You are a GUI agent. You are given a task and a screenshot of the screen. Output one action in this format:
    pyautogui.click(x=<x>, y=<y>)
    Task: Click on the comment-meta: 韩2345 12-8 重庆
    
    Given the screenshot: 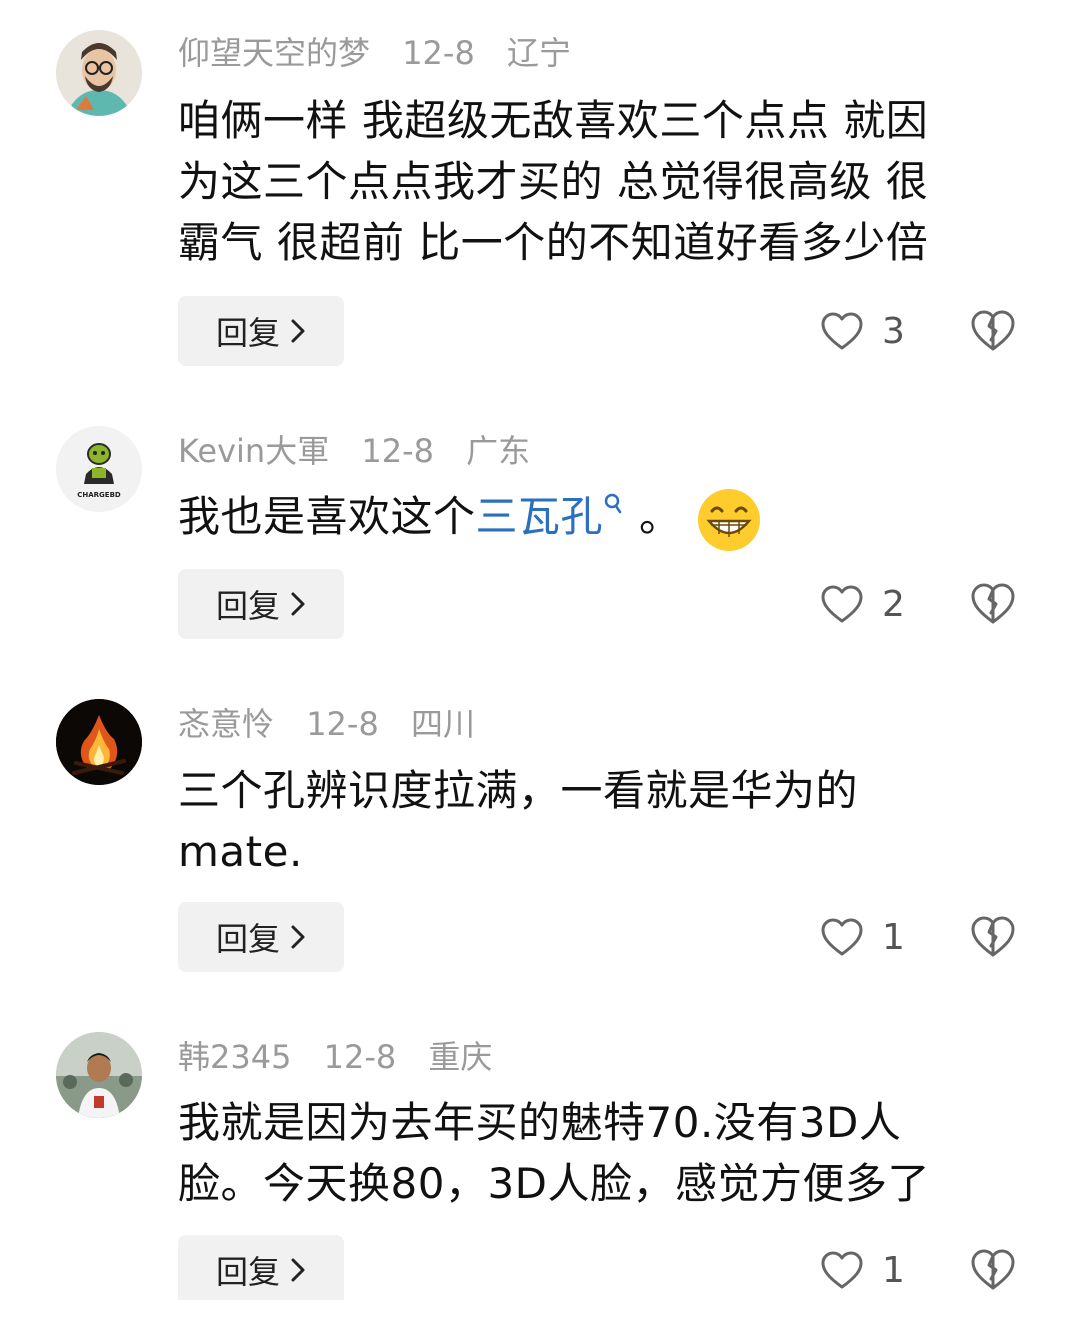 What is the action you would take?
    pyautogui.click(x=346, y=1057)
    